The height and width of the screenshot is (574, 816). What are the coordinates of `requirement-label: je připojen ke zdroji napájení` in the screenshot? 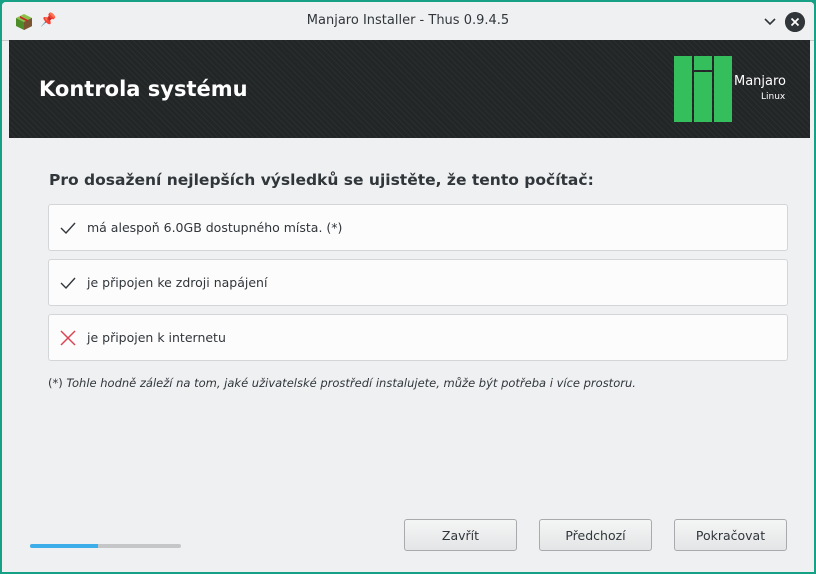 It's located at (177, 282).